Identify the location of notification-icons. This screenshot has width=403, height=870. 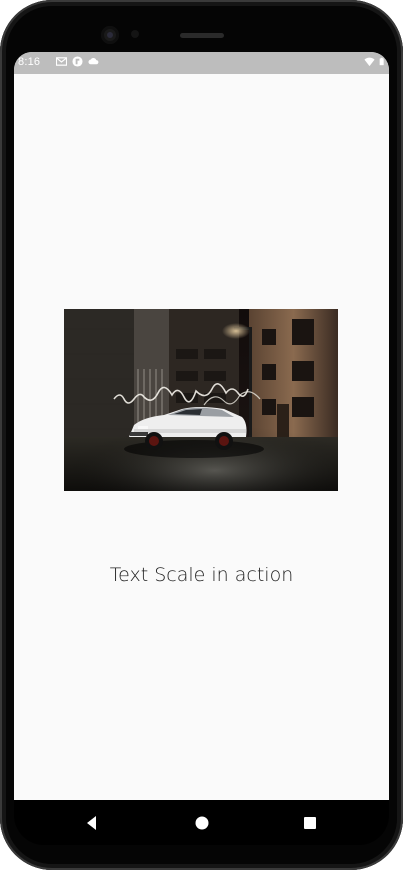
(77, 61).